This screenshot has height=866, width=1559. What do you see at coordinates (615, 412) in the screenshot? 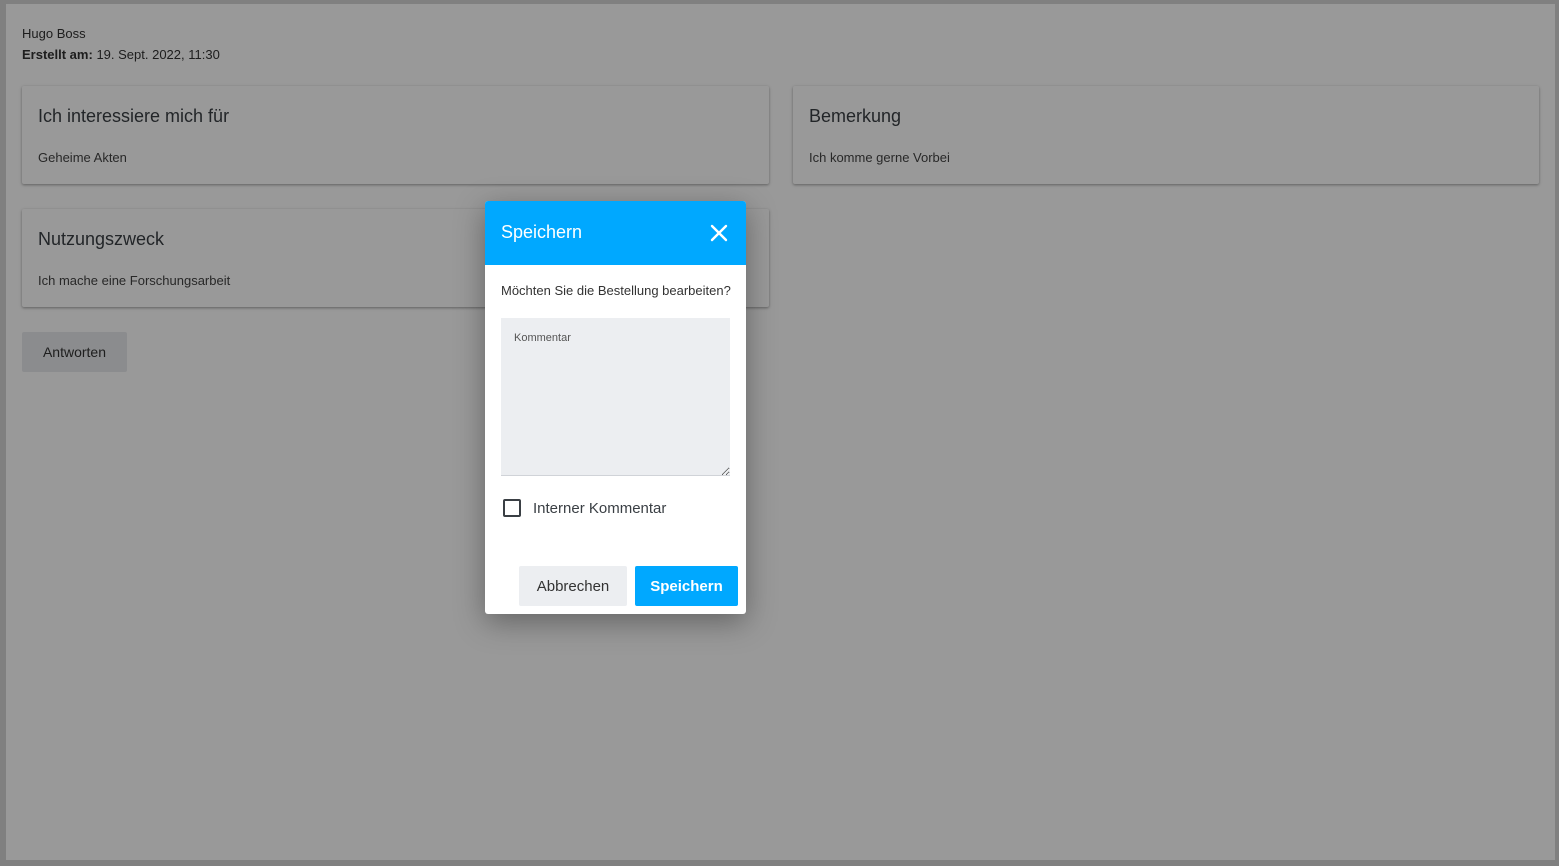
I see `comment-textarea` at bounding box center [615, 412].